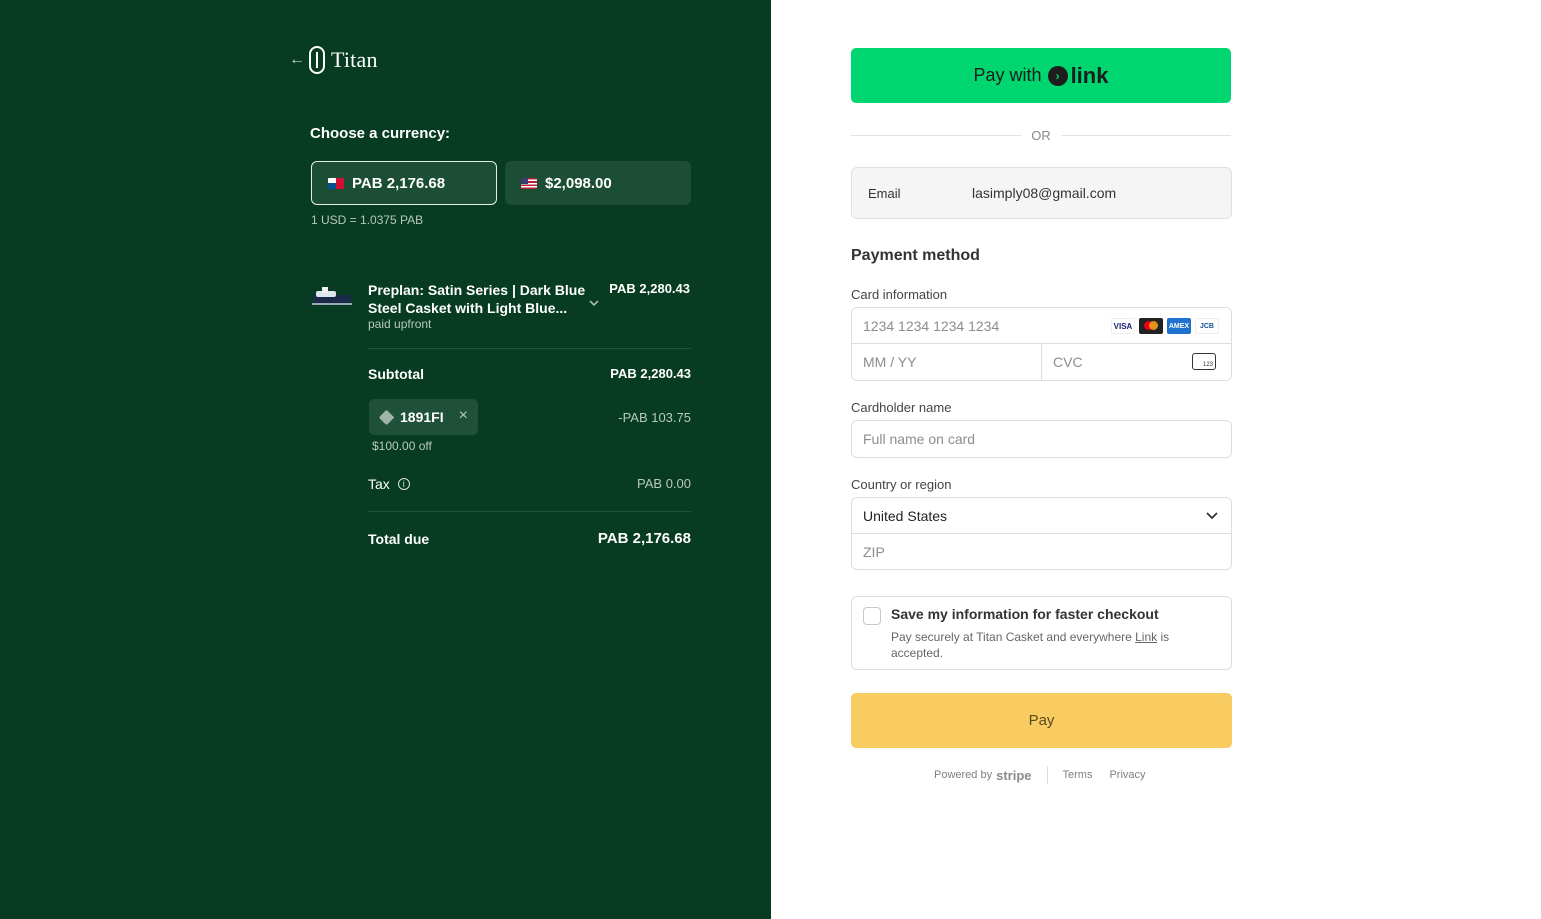 The image size is (1541, 919). I want to click on link-logo: › link, so click(1078, 75).